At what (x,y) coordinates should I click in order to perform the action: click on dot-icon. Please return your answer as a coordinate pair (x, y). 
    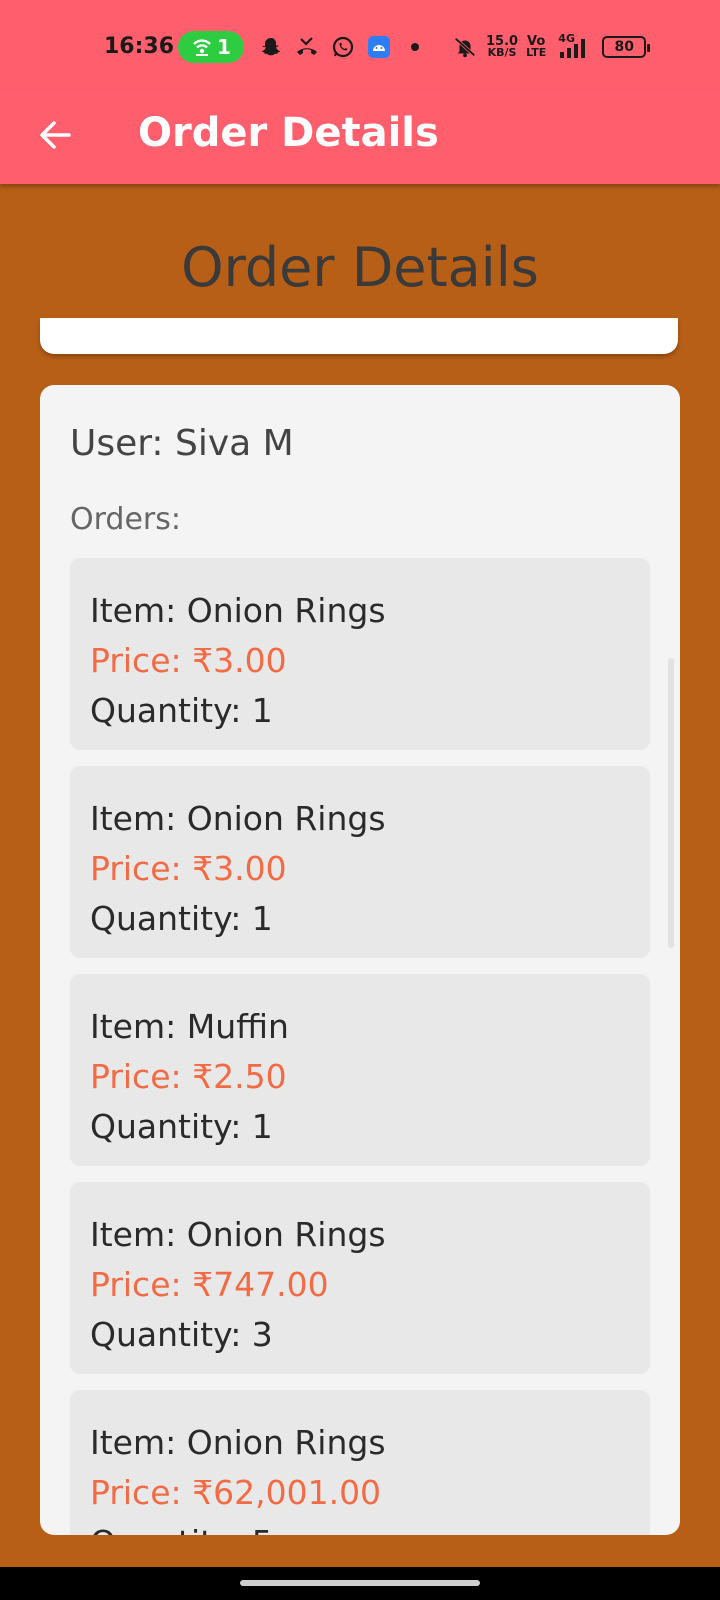
    Looking at the image, I should click on (415, 47).